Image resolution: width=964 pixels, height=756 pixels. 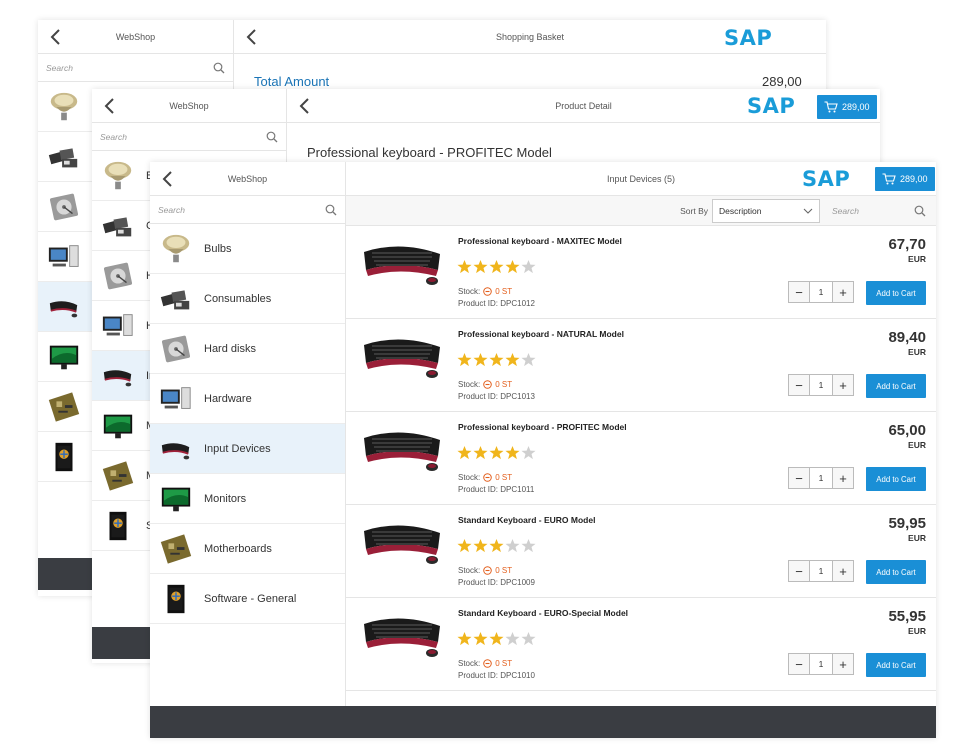 I want to click on category-item-hard-disks: Hard disks, so click(x=247, y=349).